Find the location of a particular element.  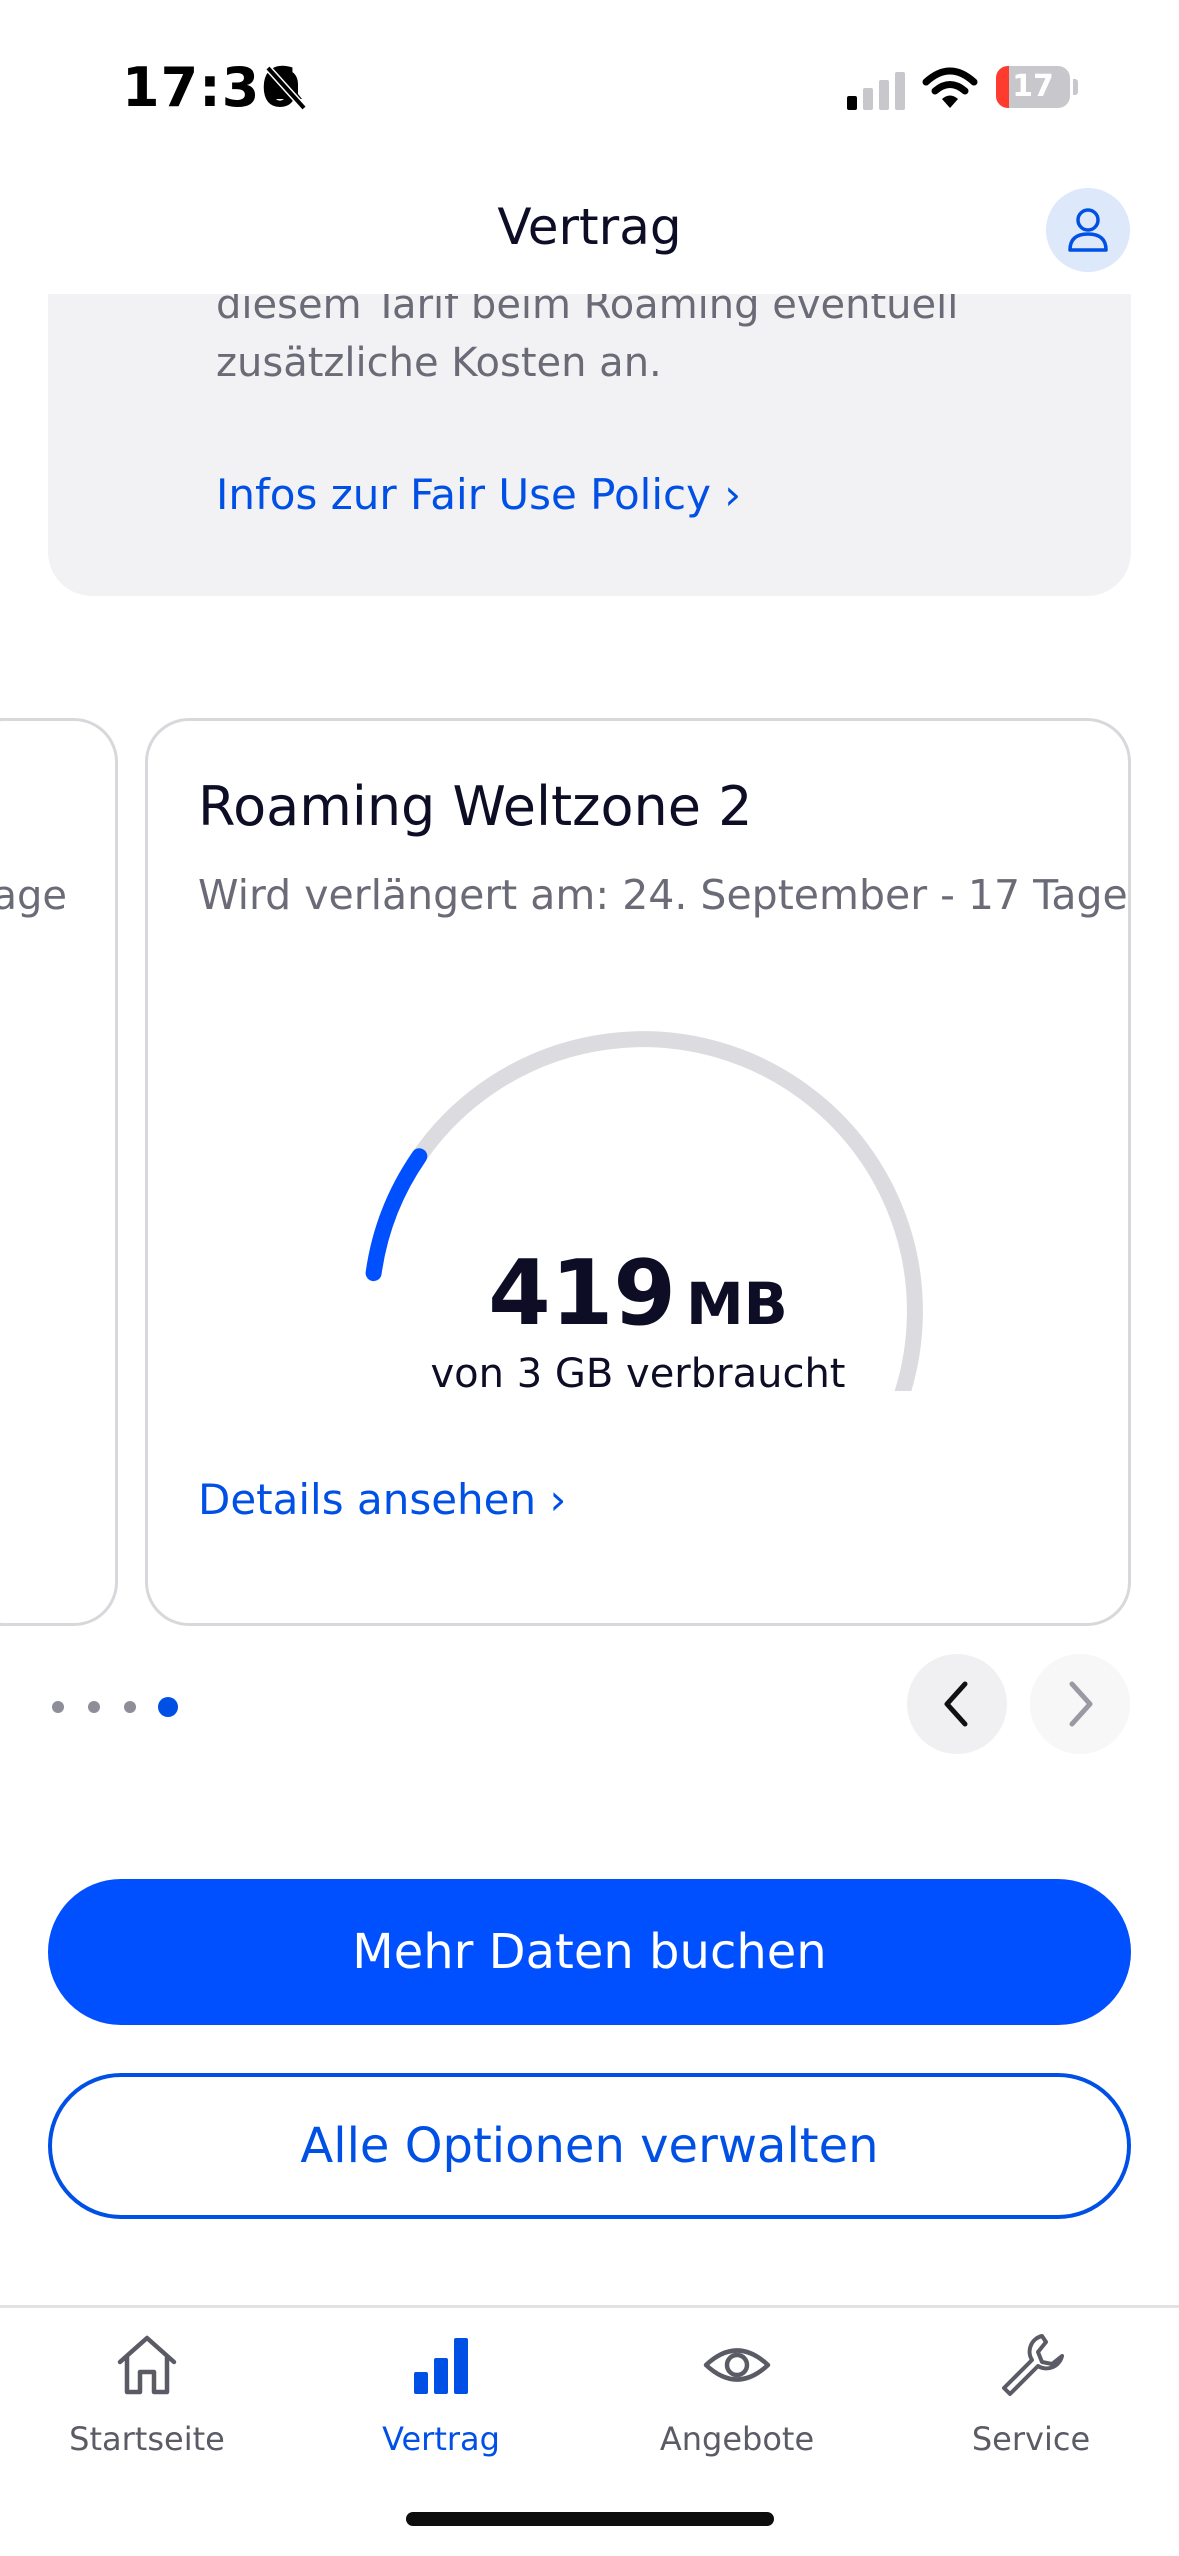

tab-label: Startseite is located at coordinates (147, 2439).